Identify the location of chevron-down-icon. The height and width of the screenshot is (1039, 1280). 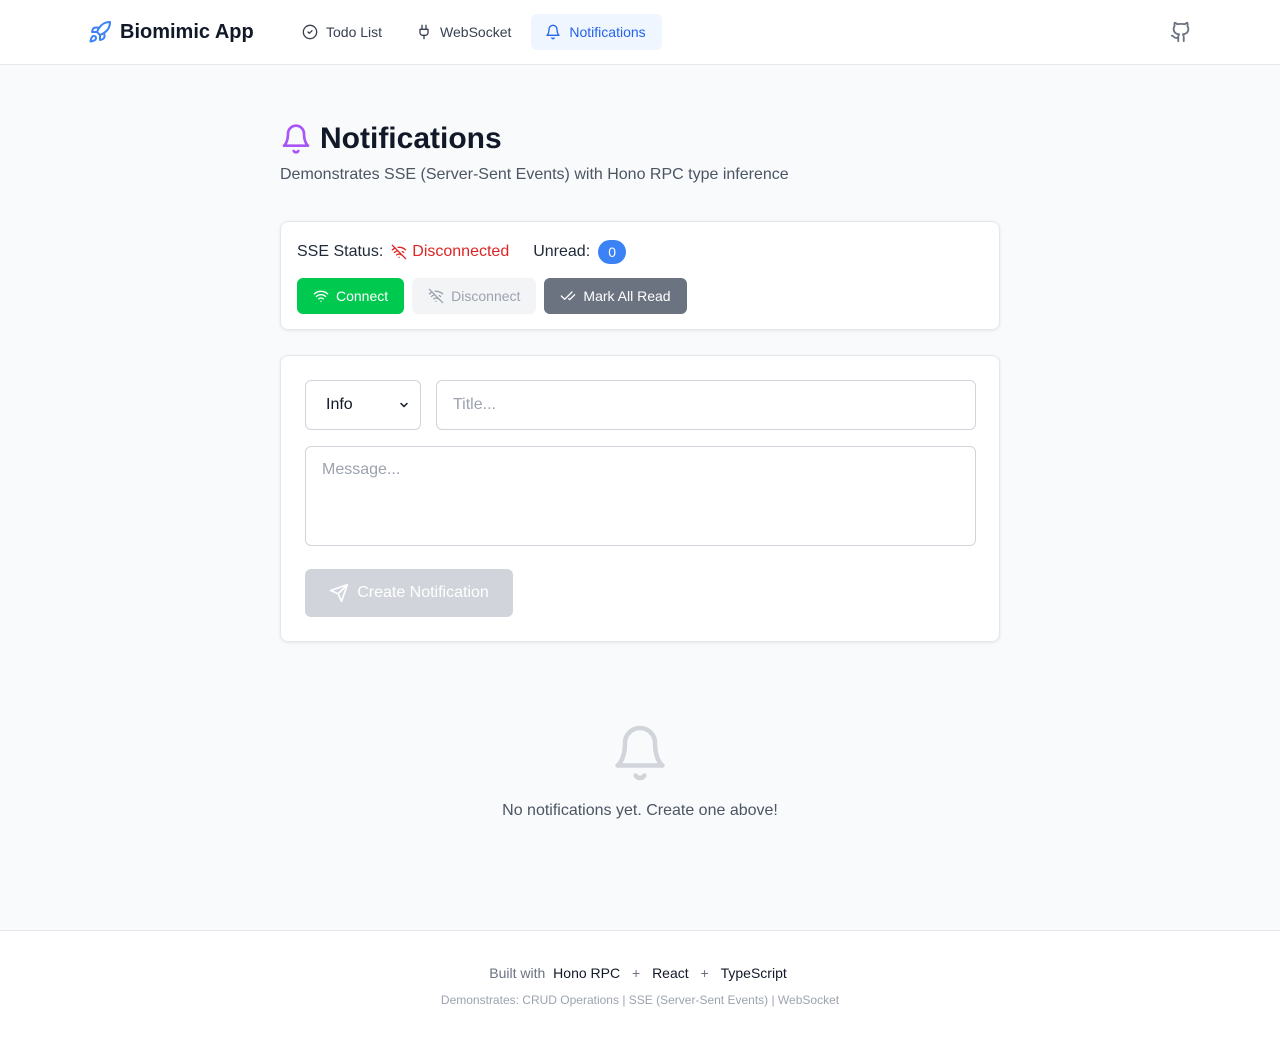
(404, 405).